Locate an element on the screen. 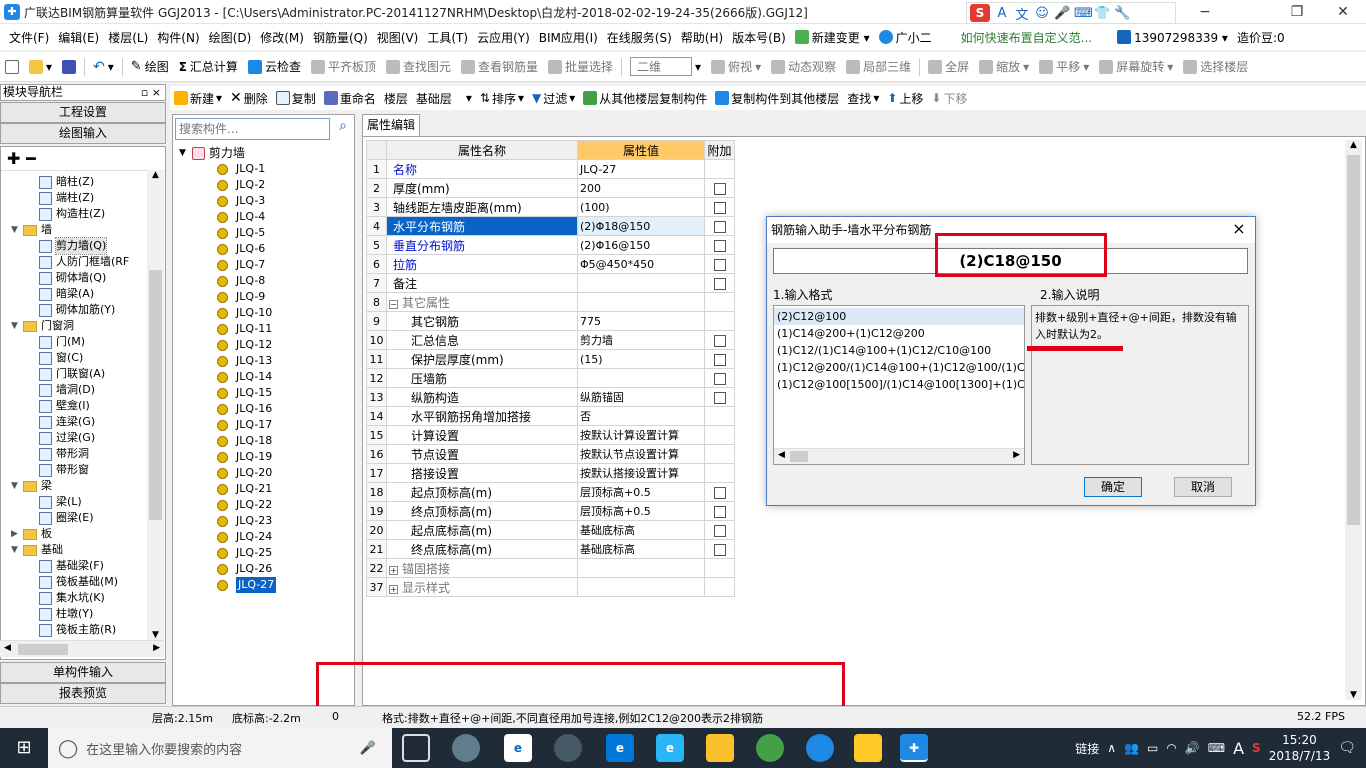 The image size is (1366, 768). fan-app-icon is located at coordinates (466, 748).